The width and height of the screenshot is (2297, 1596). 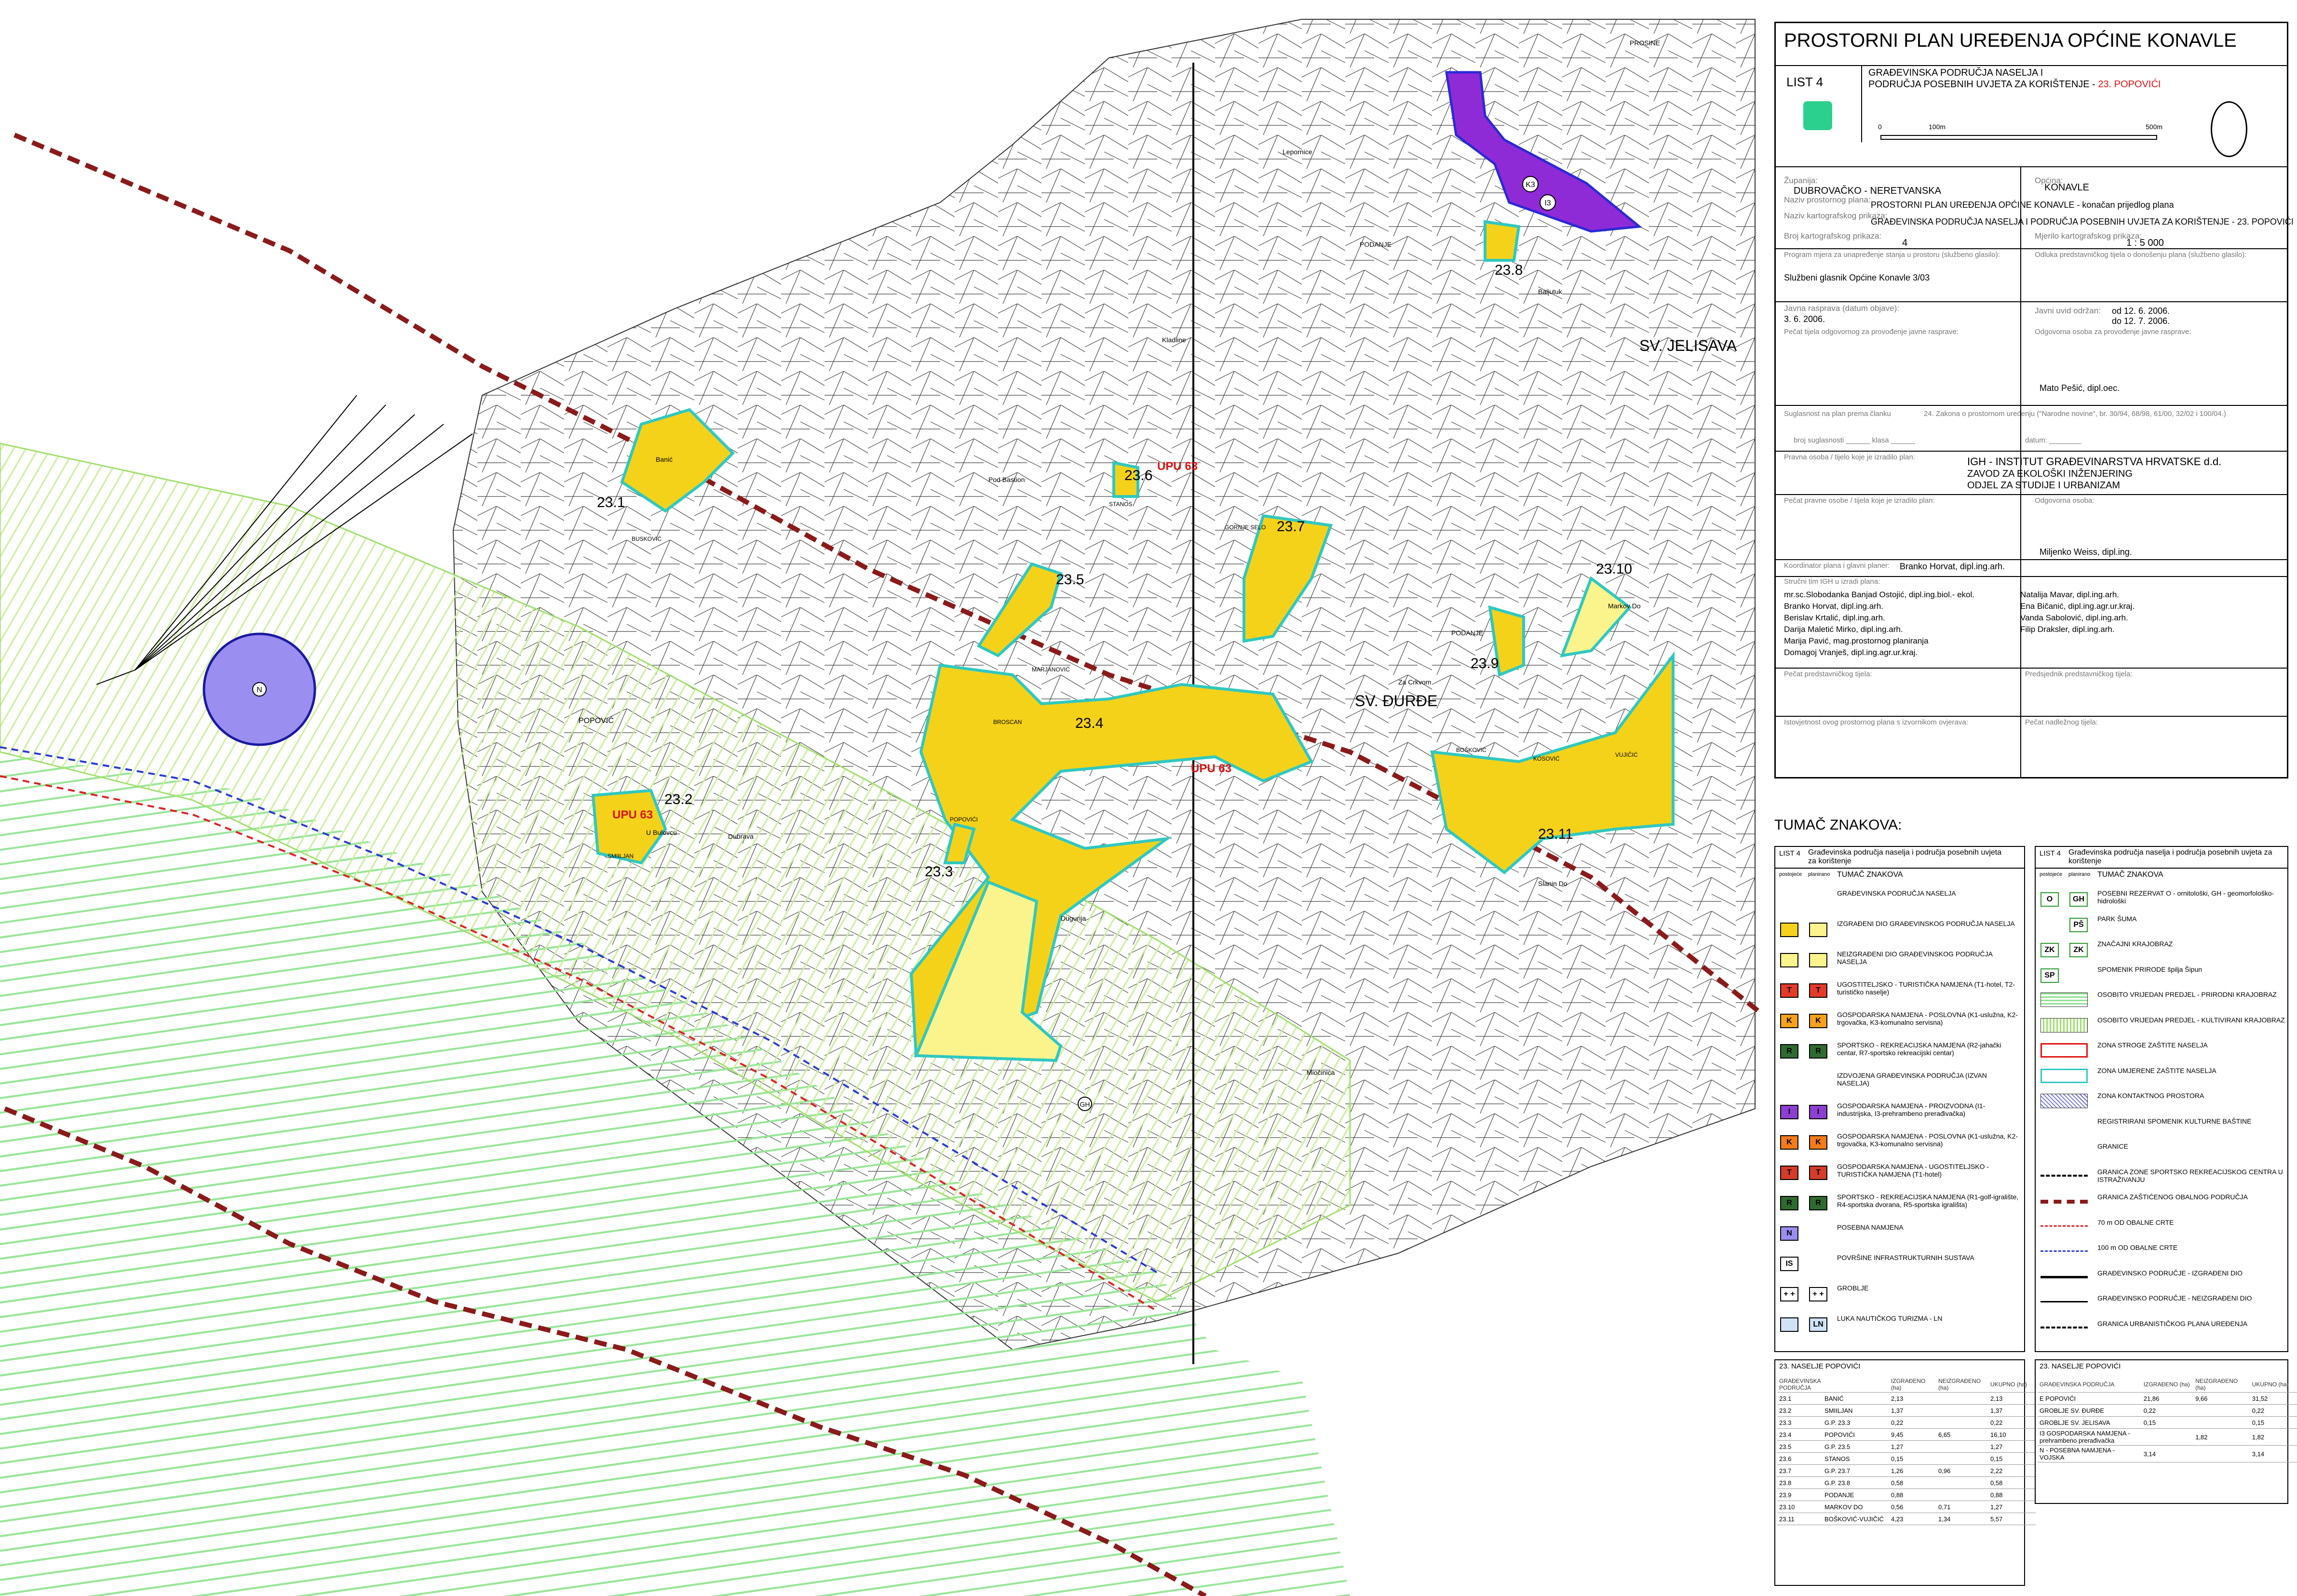 What do you see at coordinates (2273, 1422) in the screenshot?
I see `stats-cell: 0,15` at bounding box center [2273, 1422].